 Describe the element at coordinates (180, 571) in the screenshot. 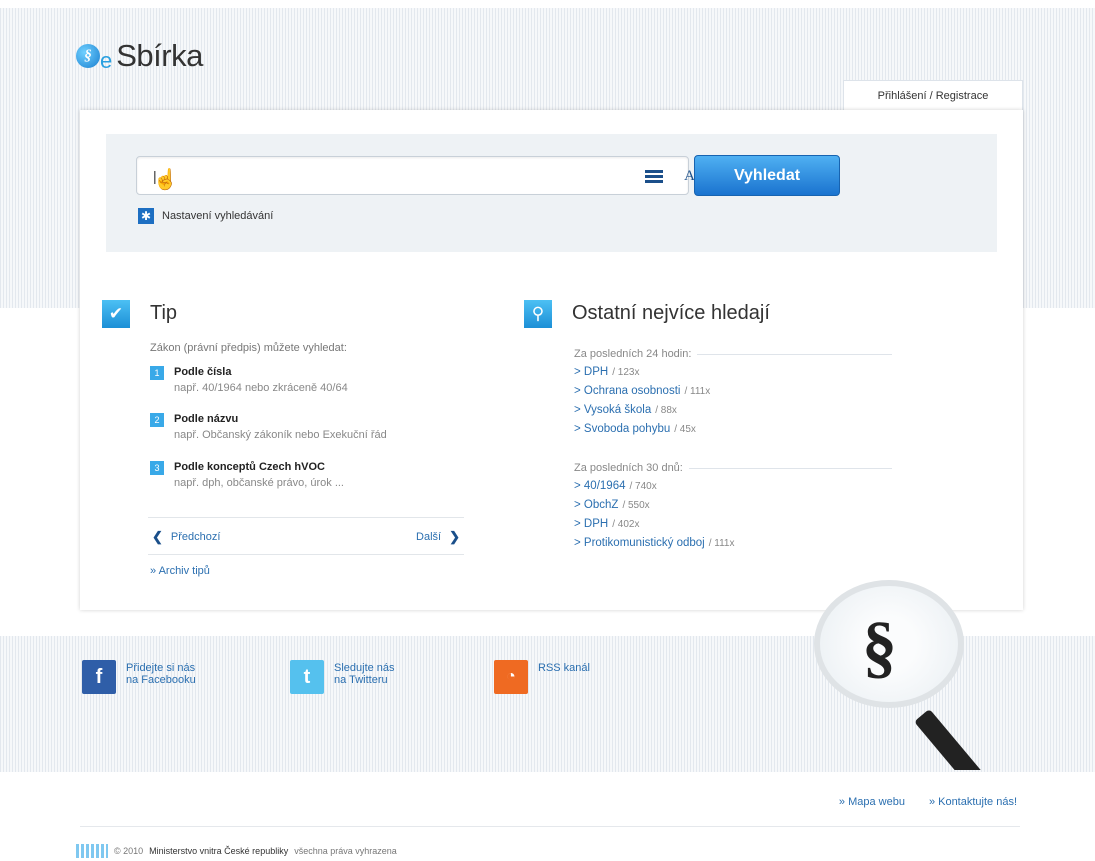

I see `tip-archive-link: » Archiv tipů` at that location.